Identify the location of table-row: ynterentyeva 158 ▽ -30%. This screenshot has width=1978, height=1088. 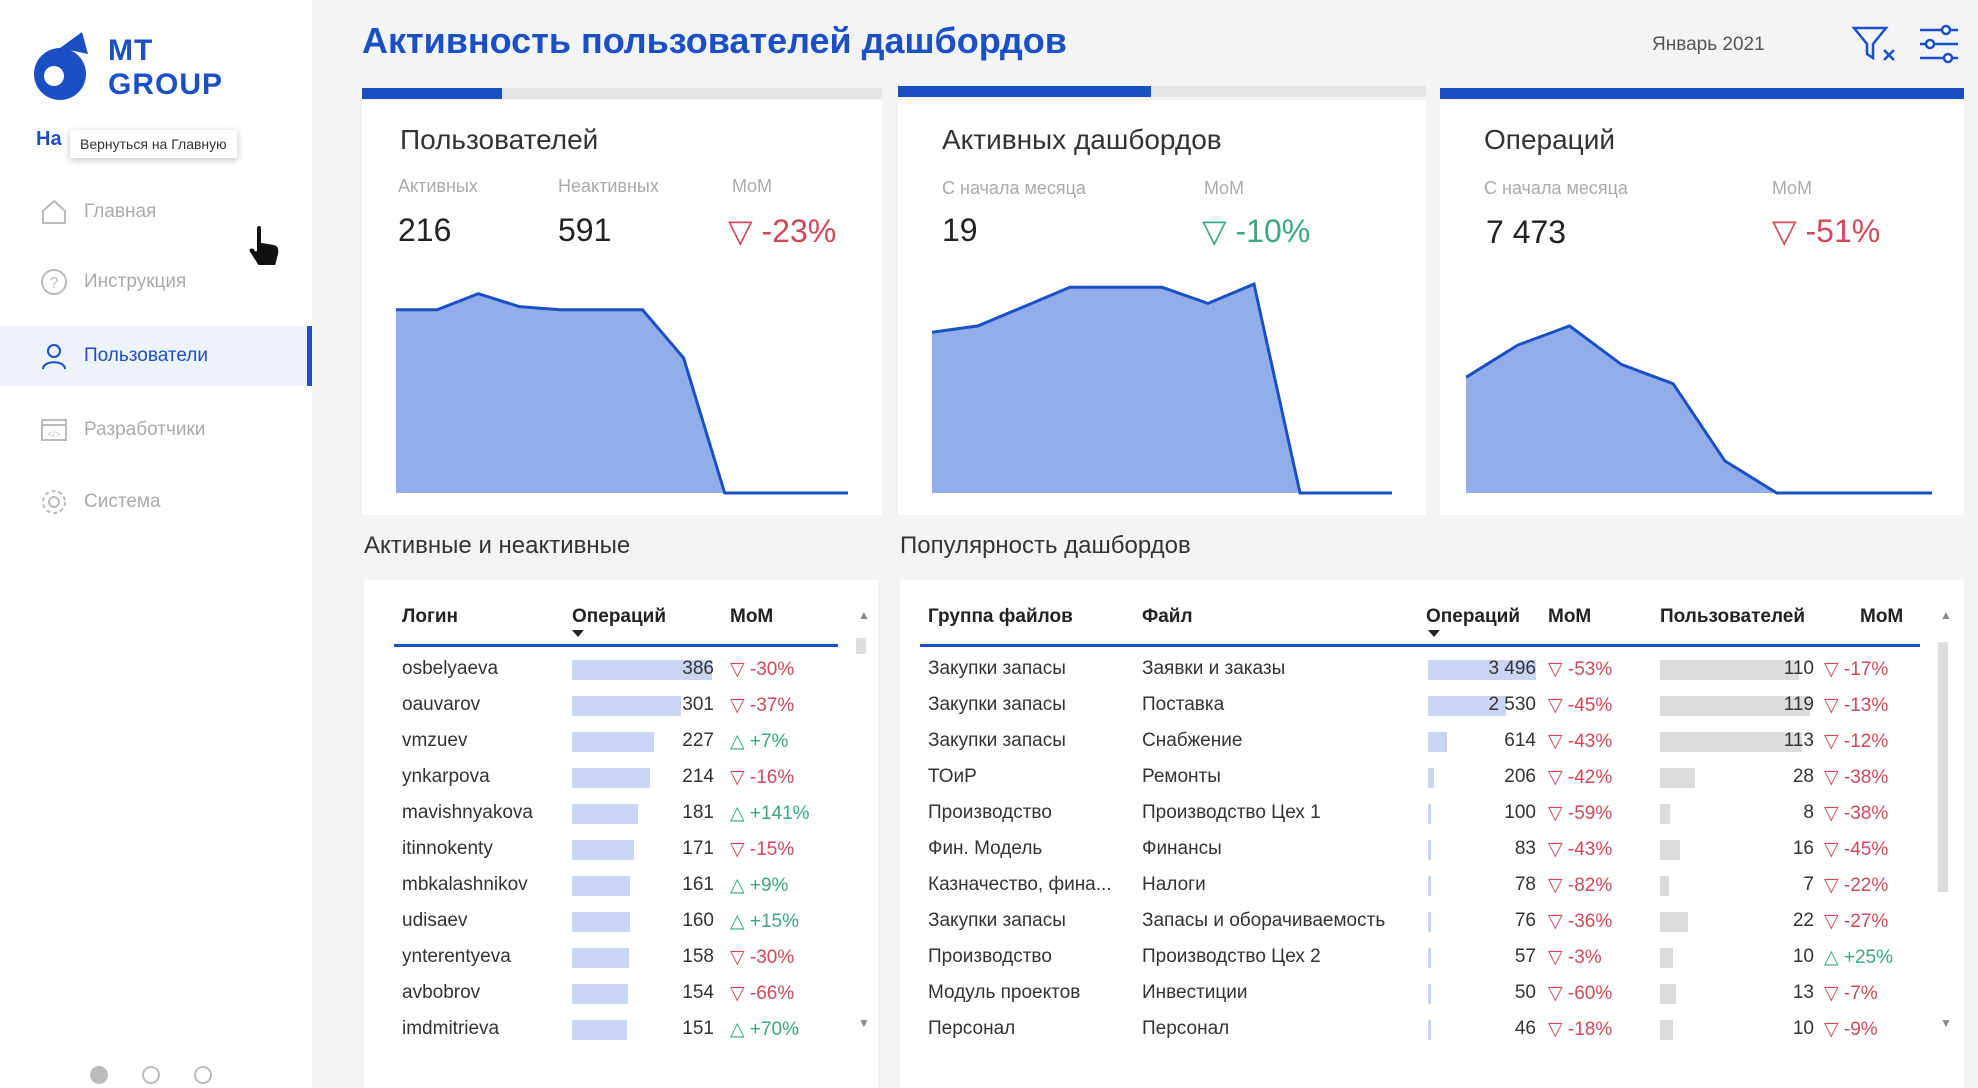
(604, 961).